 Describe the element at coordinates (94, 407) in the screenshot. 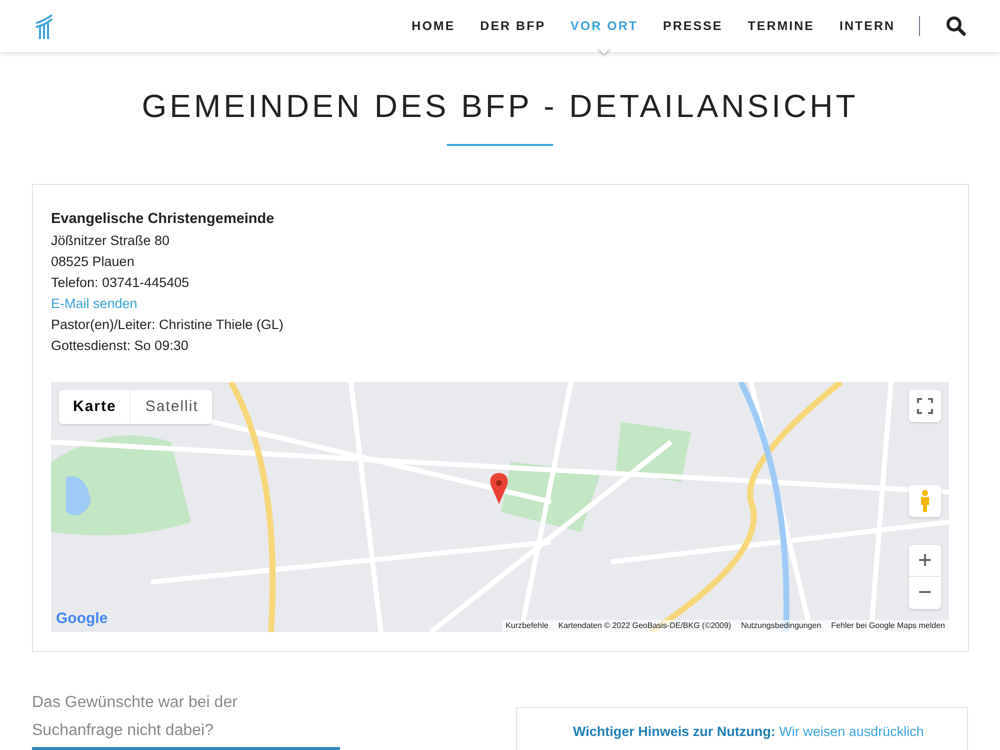

I see `map-type-tab: Karte` at that location.